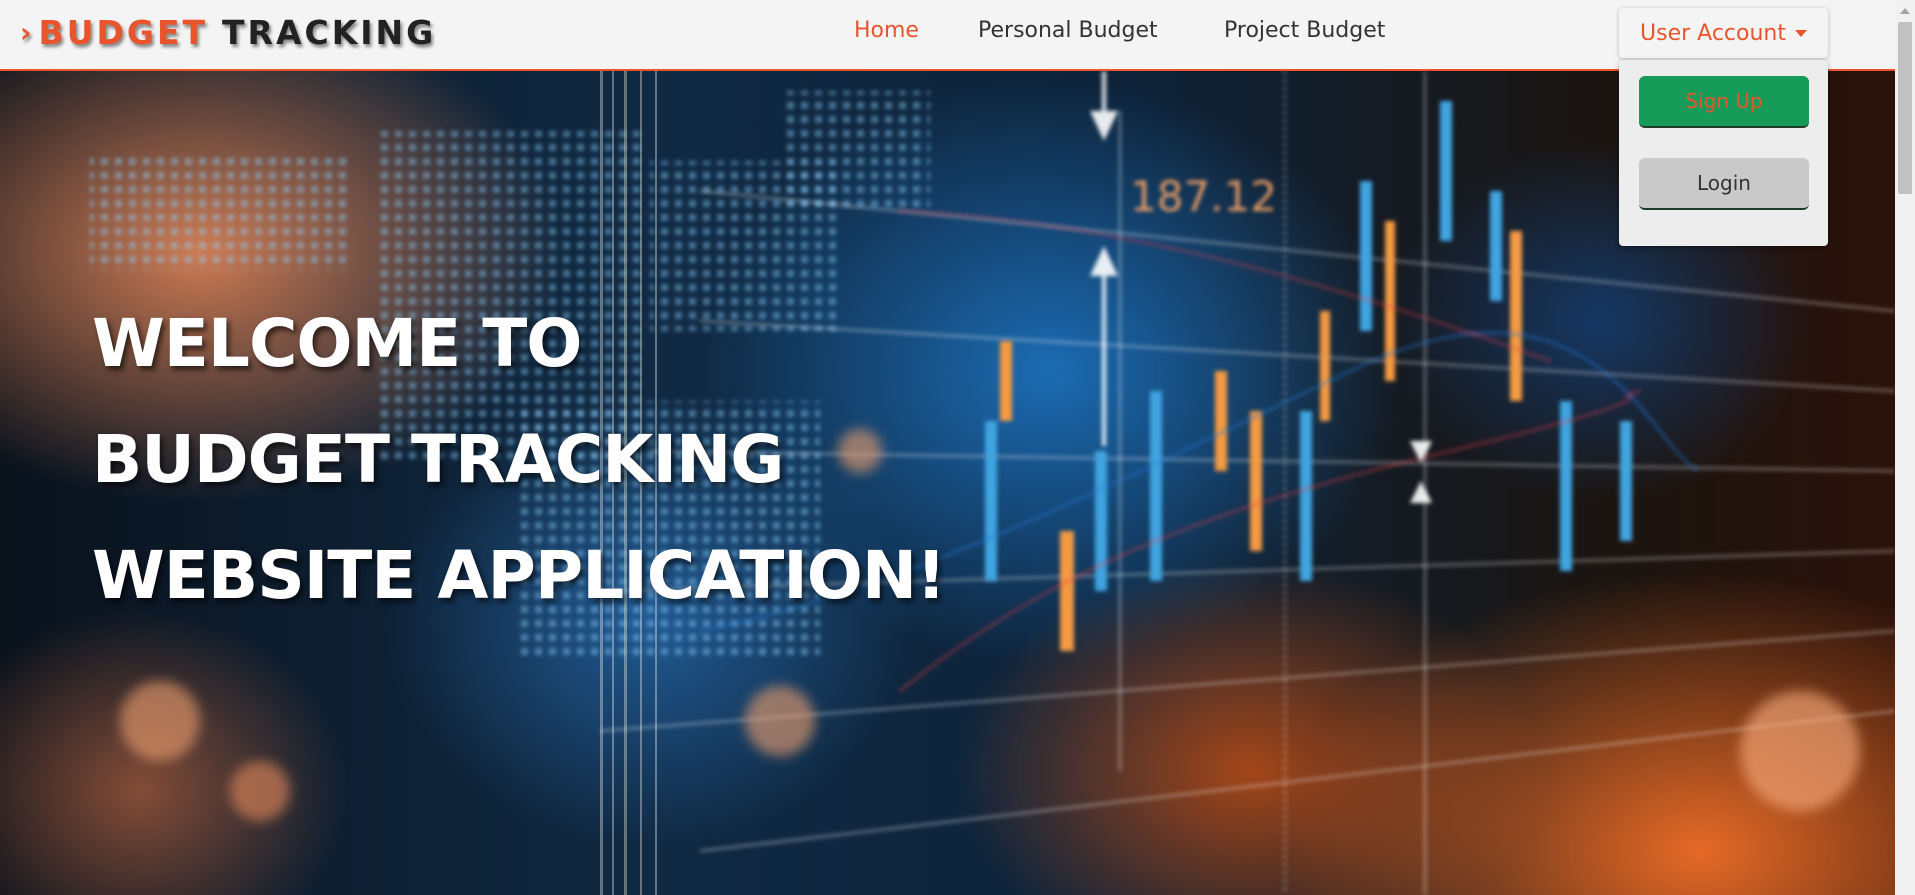  I want to click on nav-link-personal-budget: Personal Budget, so click(1068, 30).